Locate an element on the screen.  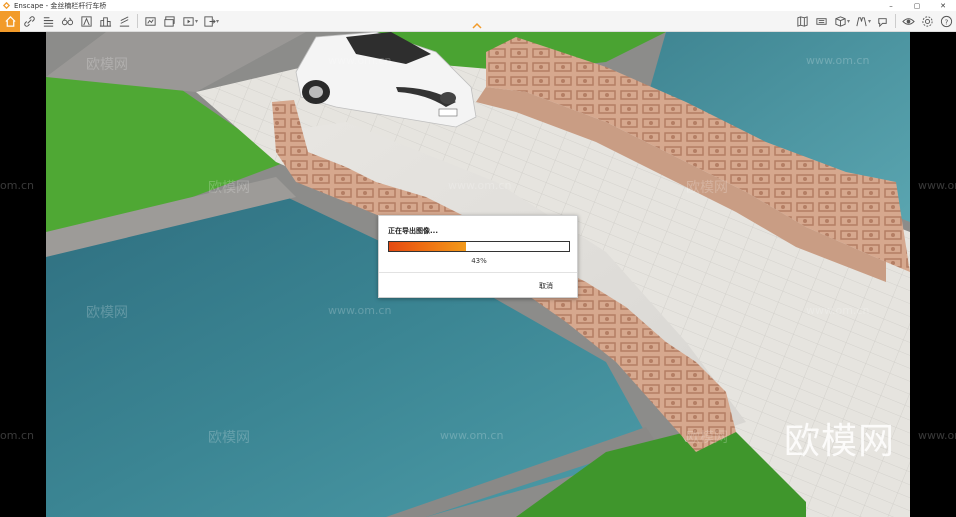
help-icon: ? is located at coordinates (946, 21).